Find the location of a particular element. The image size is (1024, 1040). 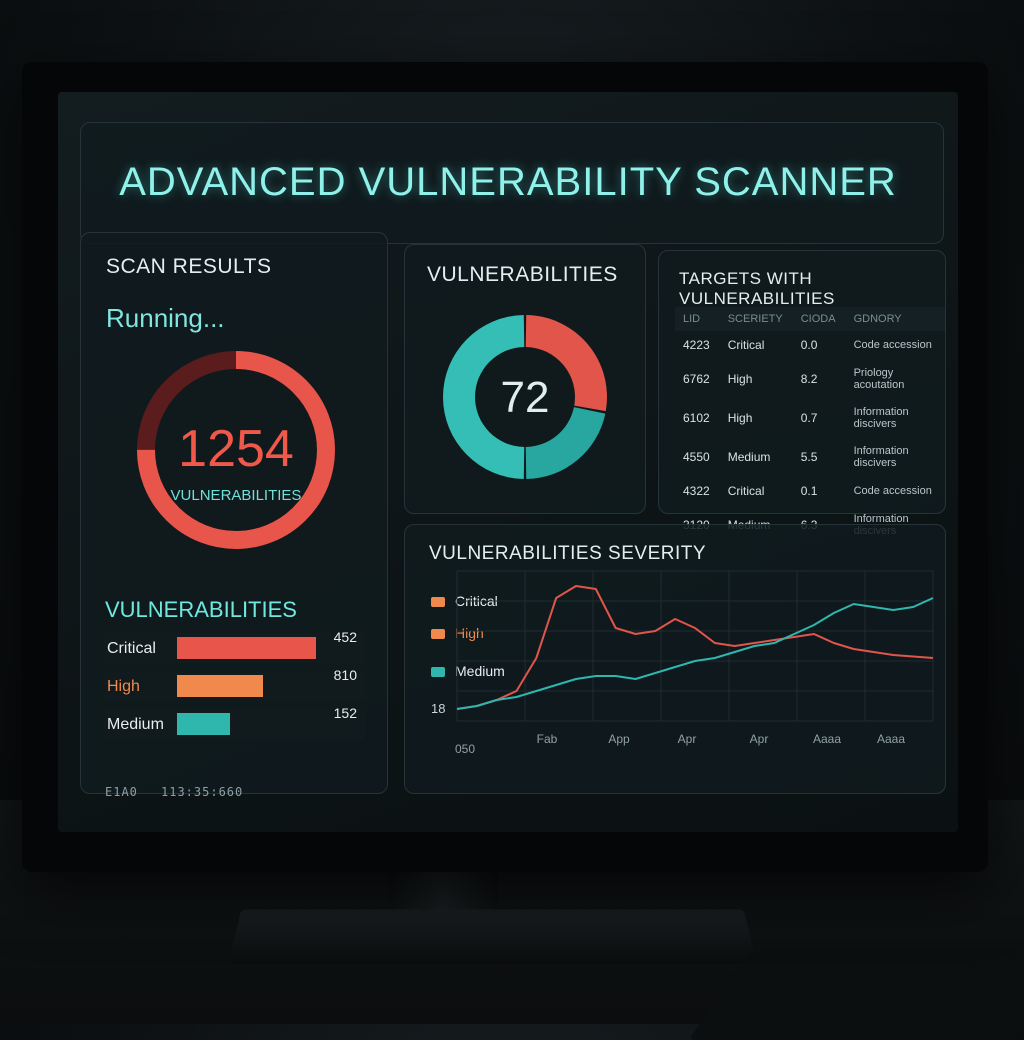

row-score: 8.2 is located at coordinates (809, 379).